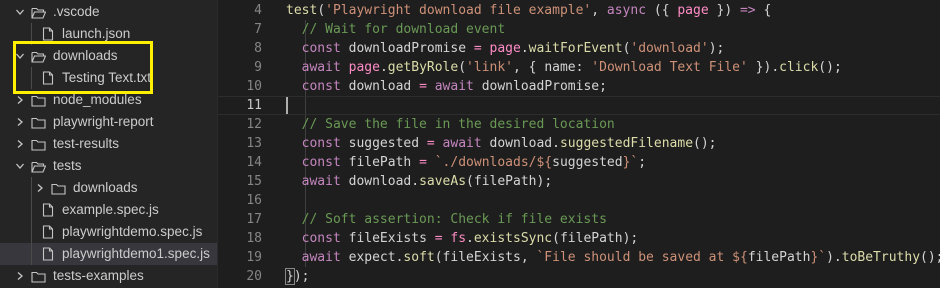 This screenshot has height=288, width=940. I want to click on code-token: // Save the file in the desired location, so click(458, 124).